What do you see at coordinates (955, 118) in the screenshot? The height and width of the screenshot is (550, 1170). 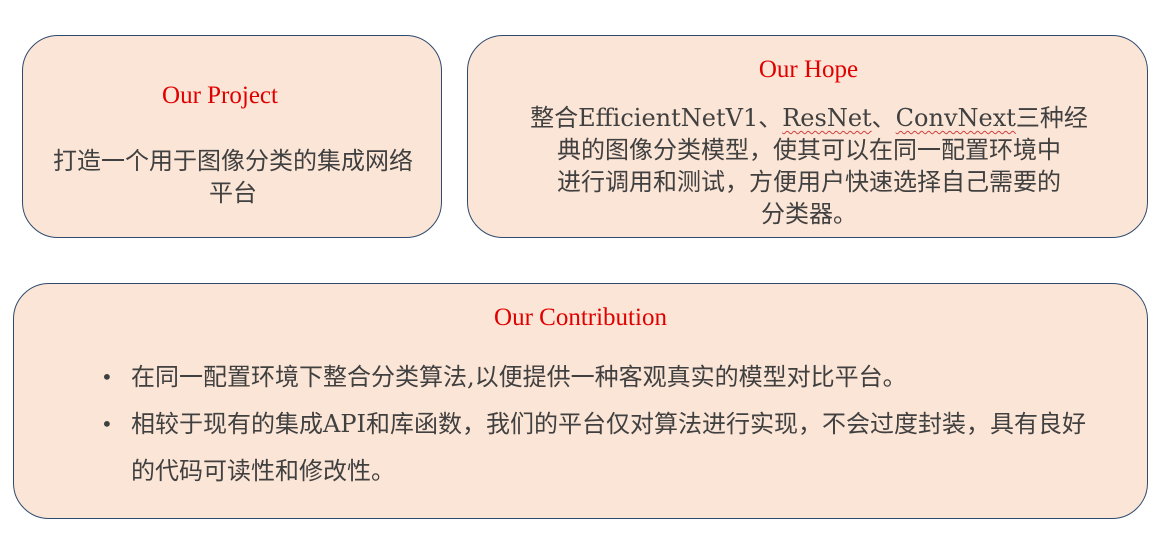 I see `hope-model-convnext: ConvNext` at bounding box center [955, 118].